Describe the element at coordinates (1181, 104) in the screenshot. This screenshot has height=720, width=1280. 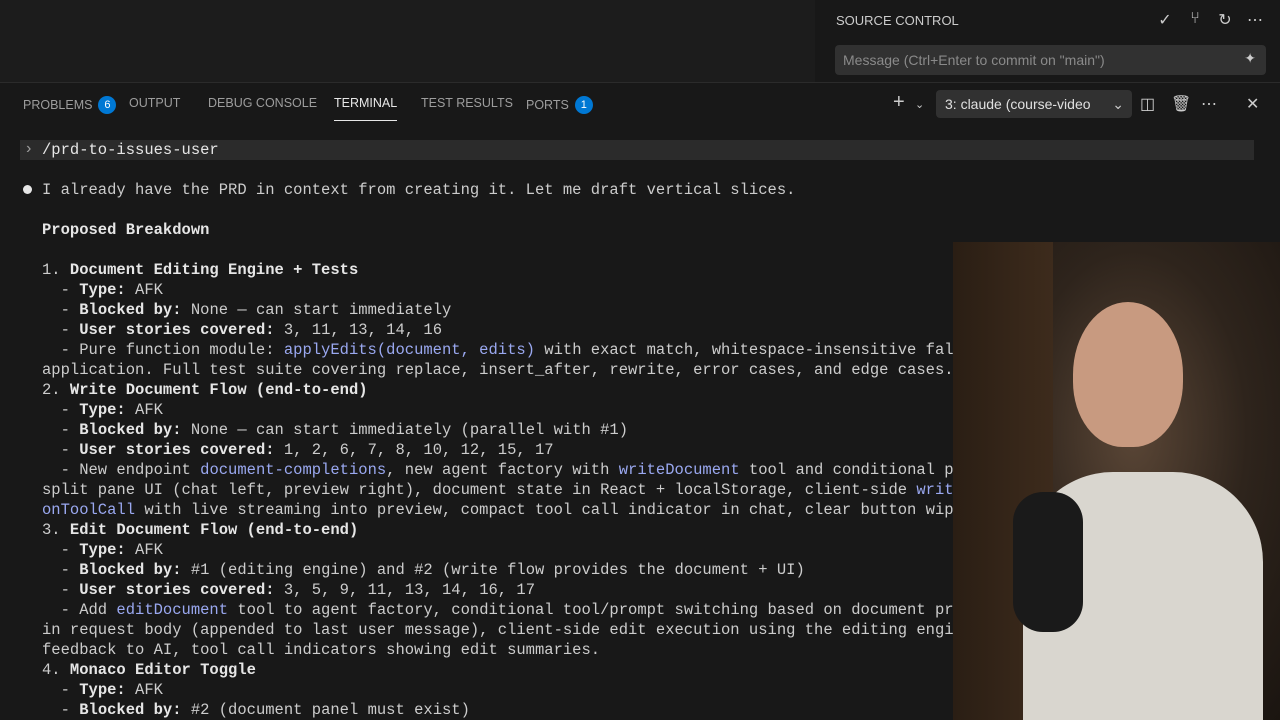
I see `trash-icon: 🗑` at that location.